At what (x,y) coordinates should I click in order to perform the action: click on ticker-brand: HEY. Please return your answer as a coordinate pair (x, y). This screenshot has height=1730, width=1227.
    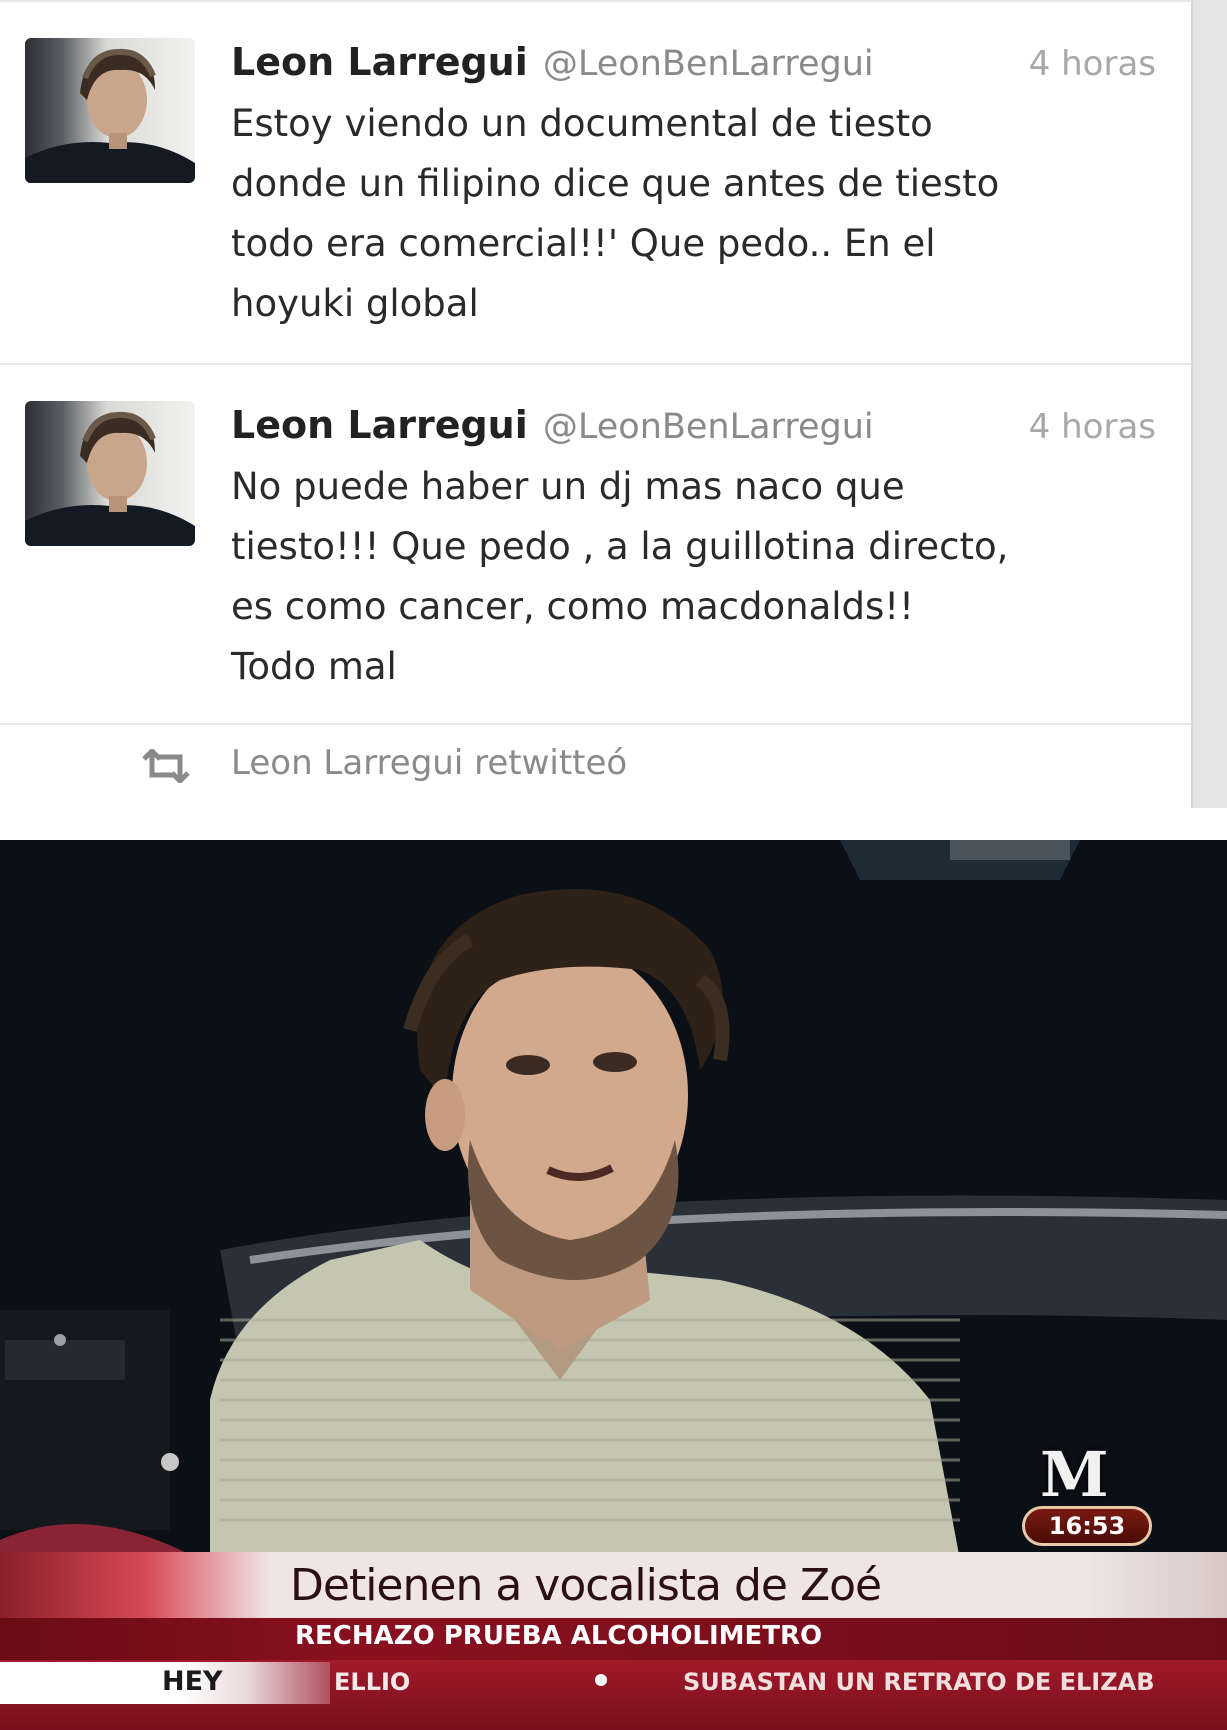
    Looking at the image, I should click on (192, 1681).